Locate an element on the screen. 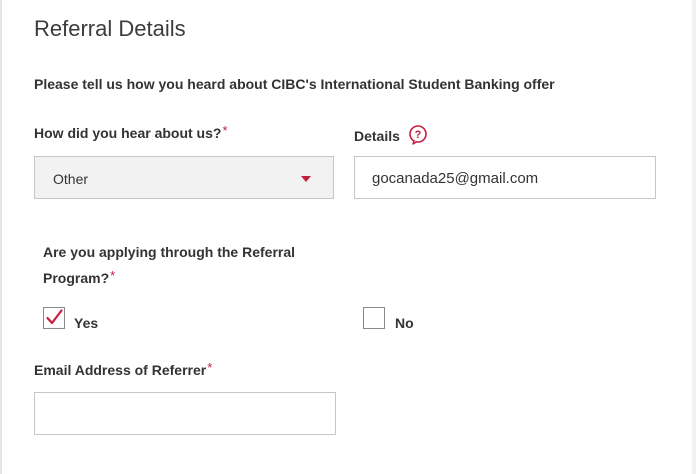 This screenshot has height=474, width=696. details-label-text: Details is located at coordinates (377, 136).